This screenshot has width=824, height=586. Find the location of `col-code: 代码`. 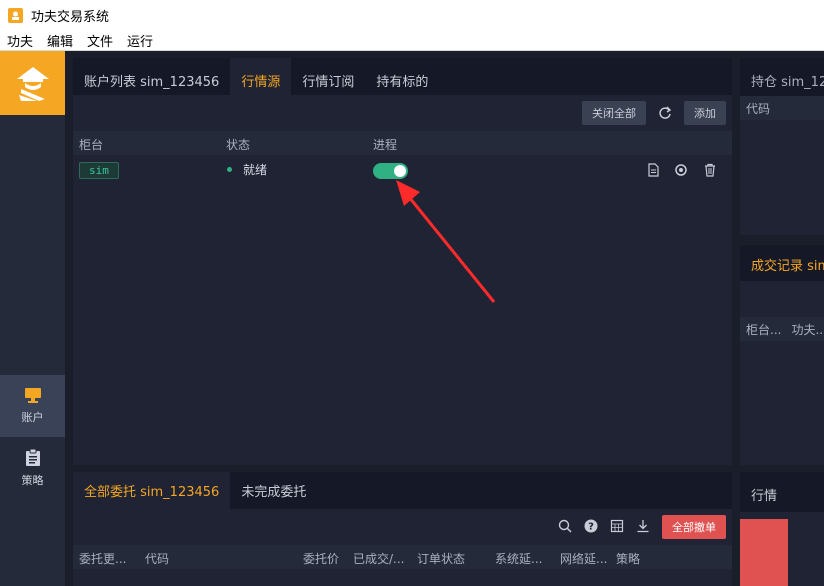

col-code: 代码 is located at coordinates (157, 559).